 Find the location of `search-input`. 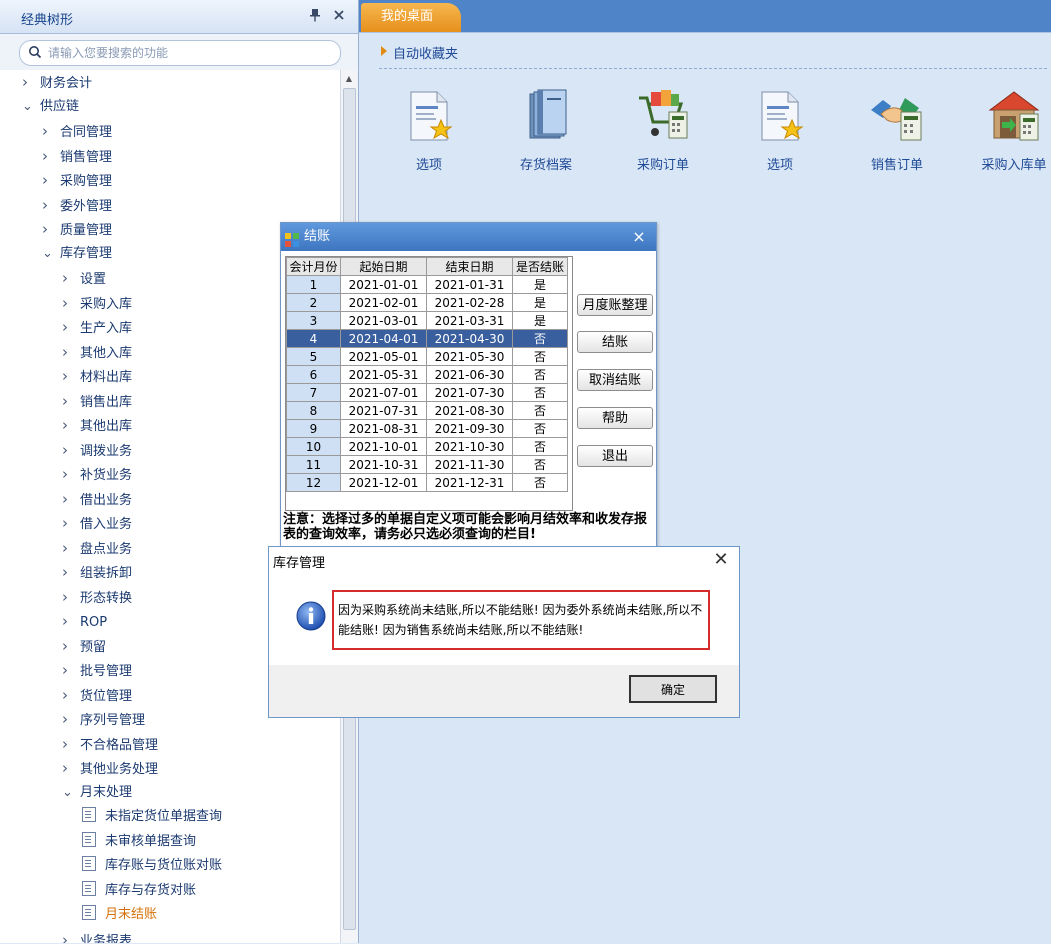

search-input is located at coordinates (190, 53).